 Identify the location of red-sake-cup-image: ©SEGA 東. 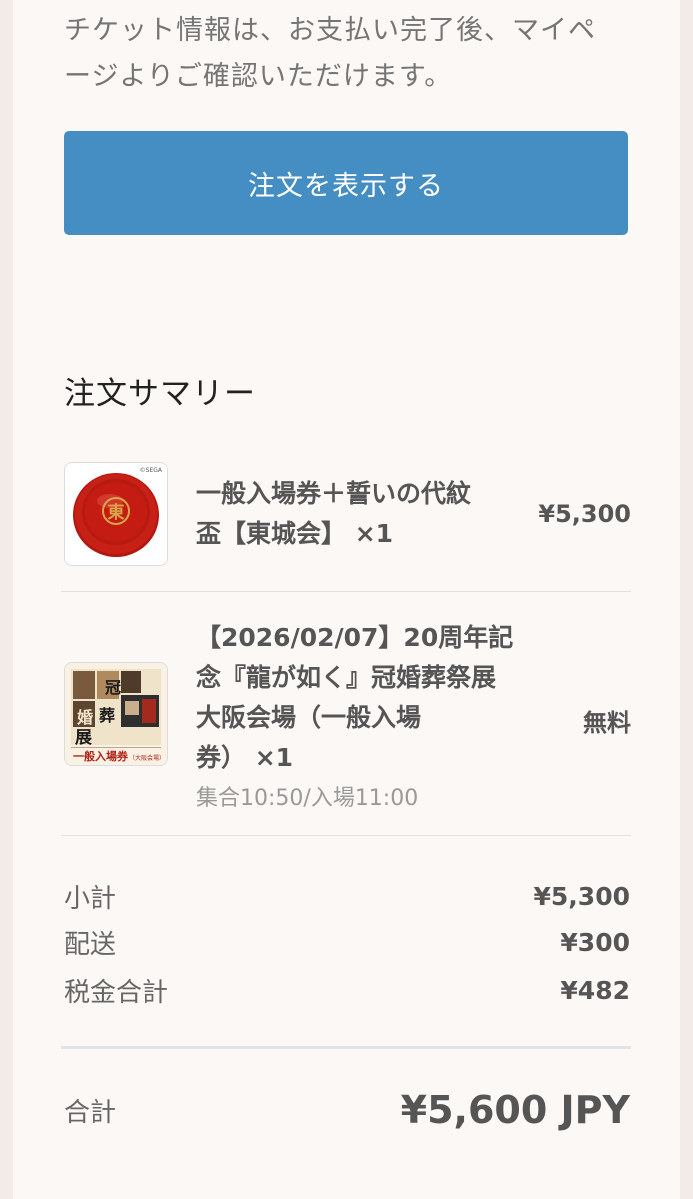
(116, 514).